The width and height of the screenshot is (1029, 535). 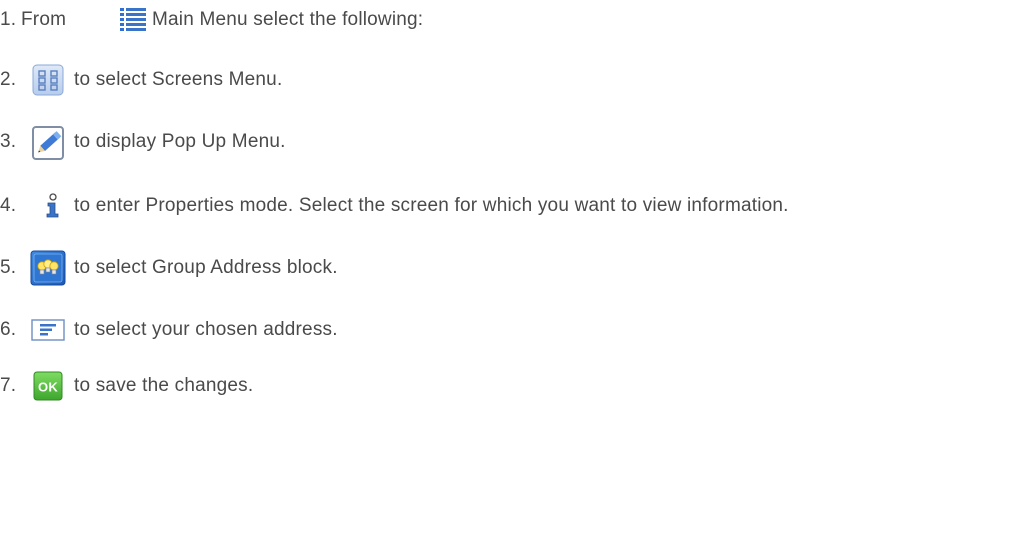 I want to click on main-menu-icon, so click(x=133, y=19).